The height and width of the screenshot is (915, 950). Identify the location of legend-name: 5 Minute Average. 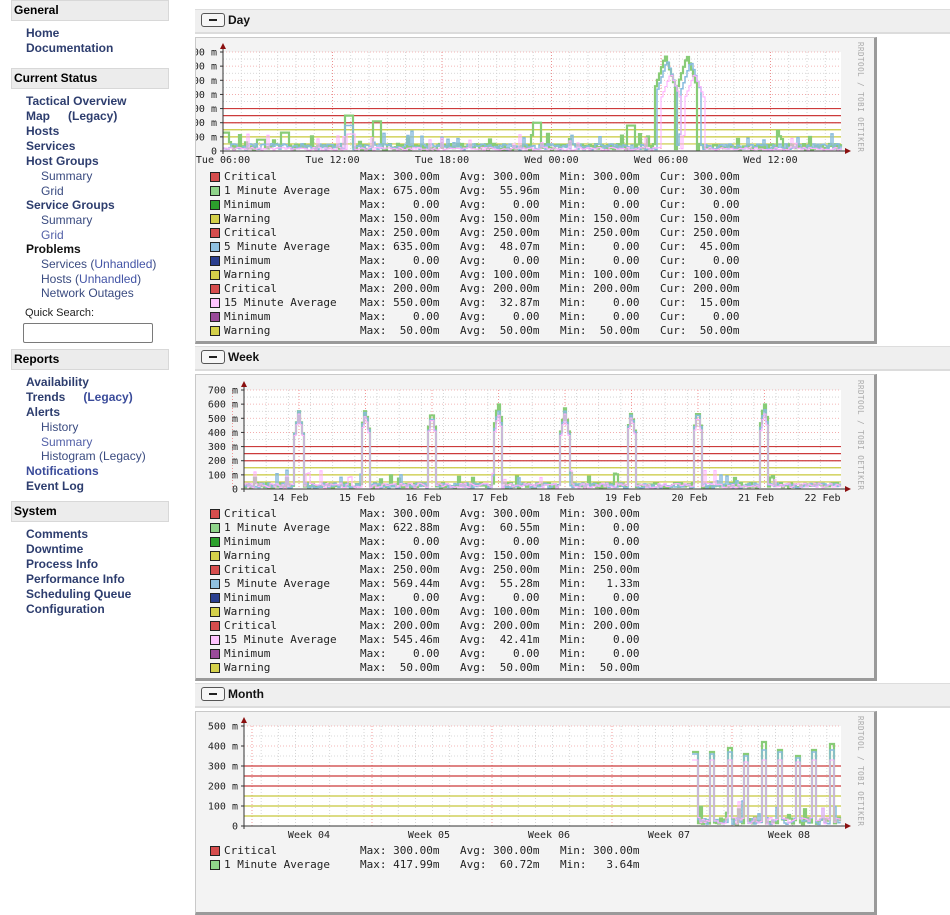
(277, 583).